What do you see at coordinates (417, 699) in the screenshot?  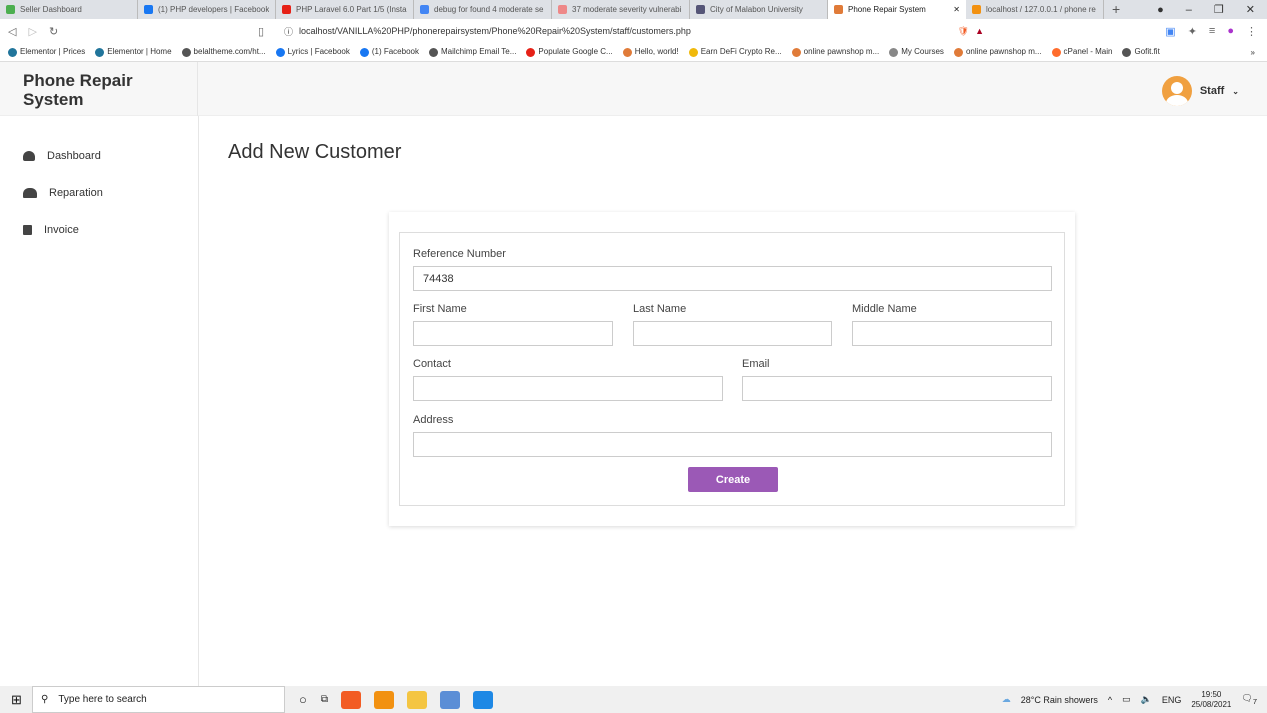 I see `file-explorer-icon` at bounding box center [417, 699].